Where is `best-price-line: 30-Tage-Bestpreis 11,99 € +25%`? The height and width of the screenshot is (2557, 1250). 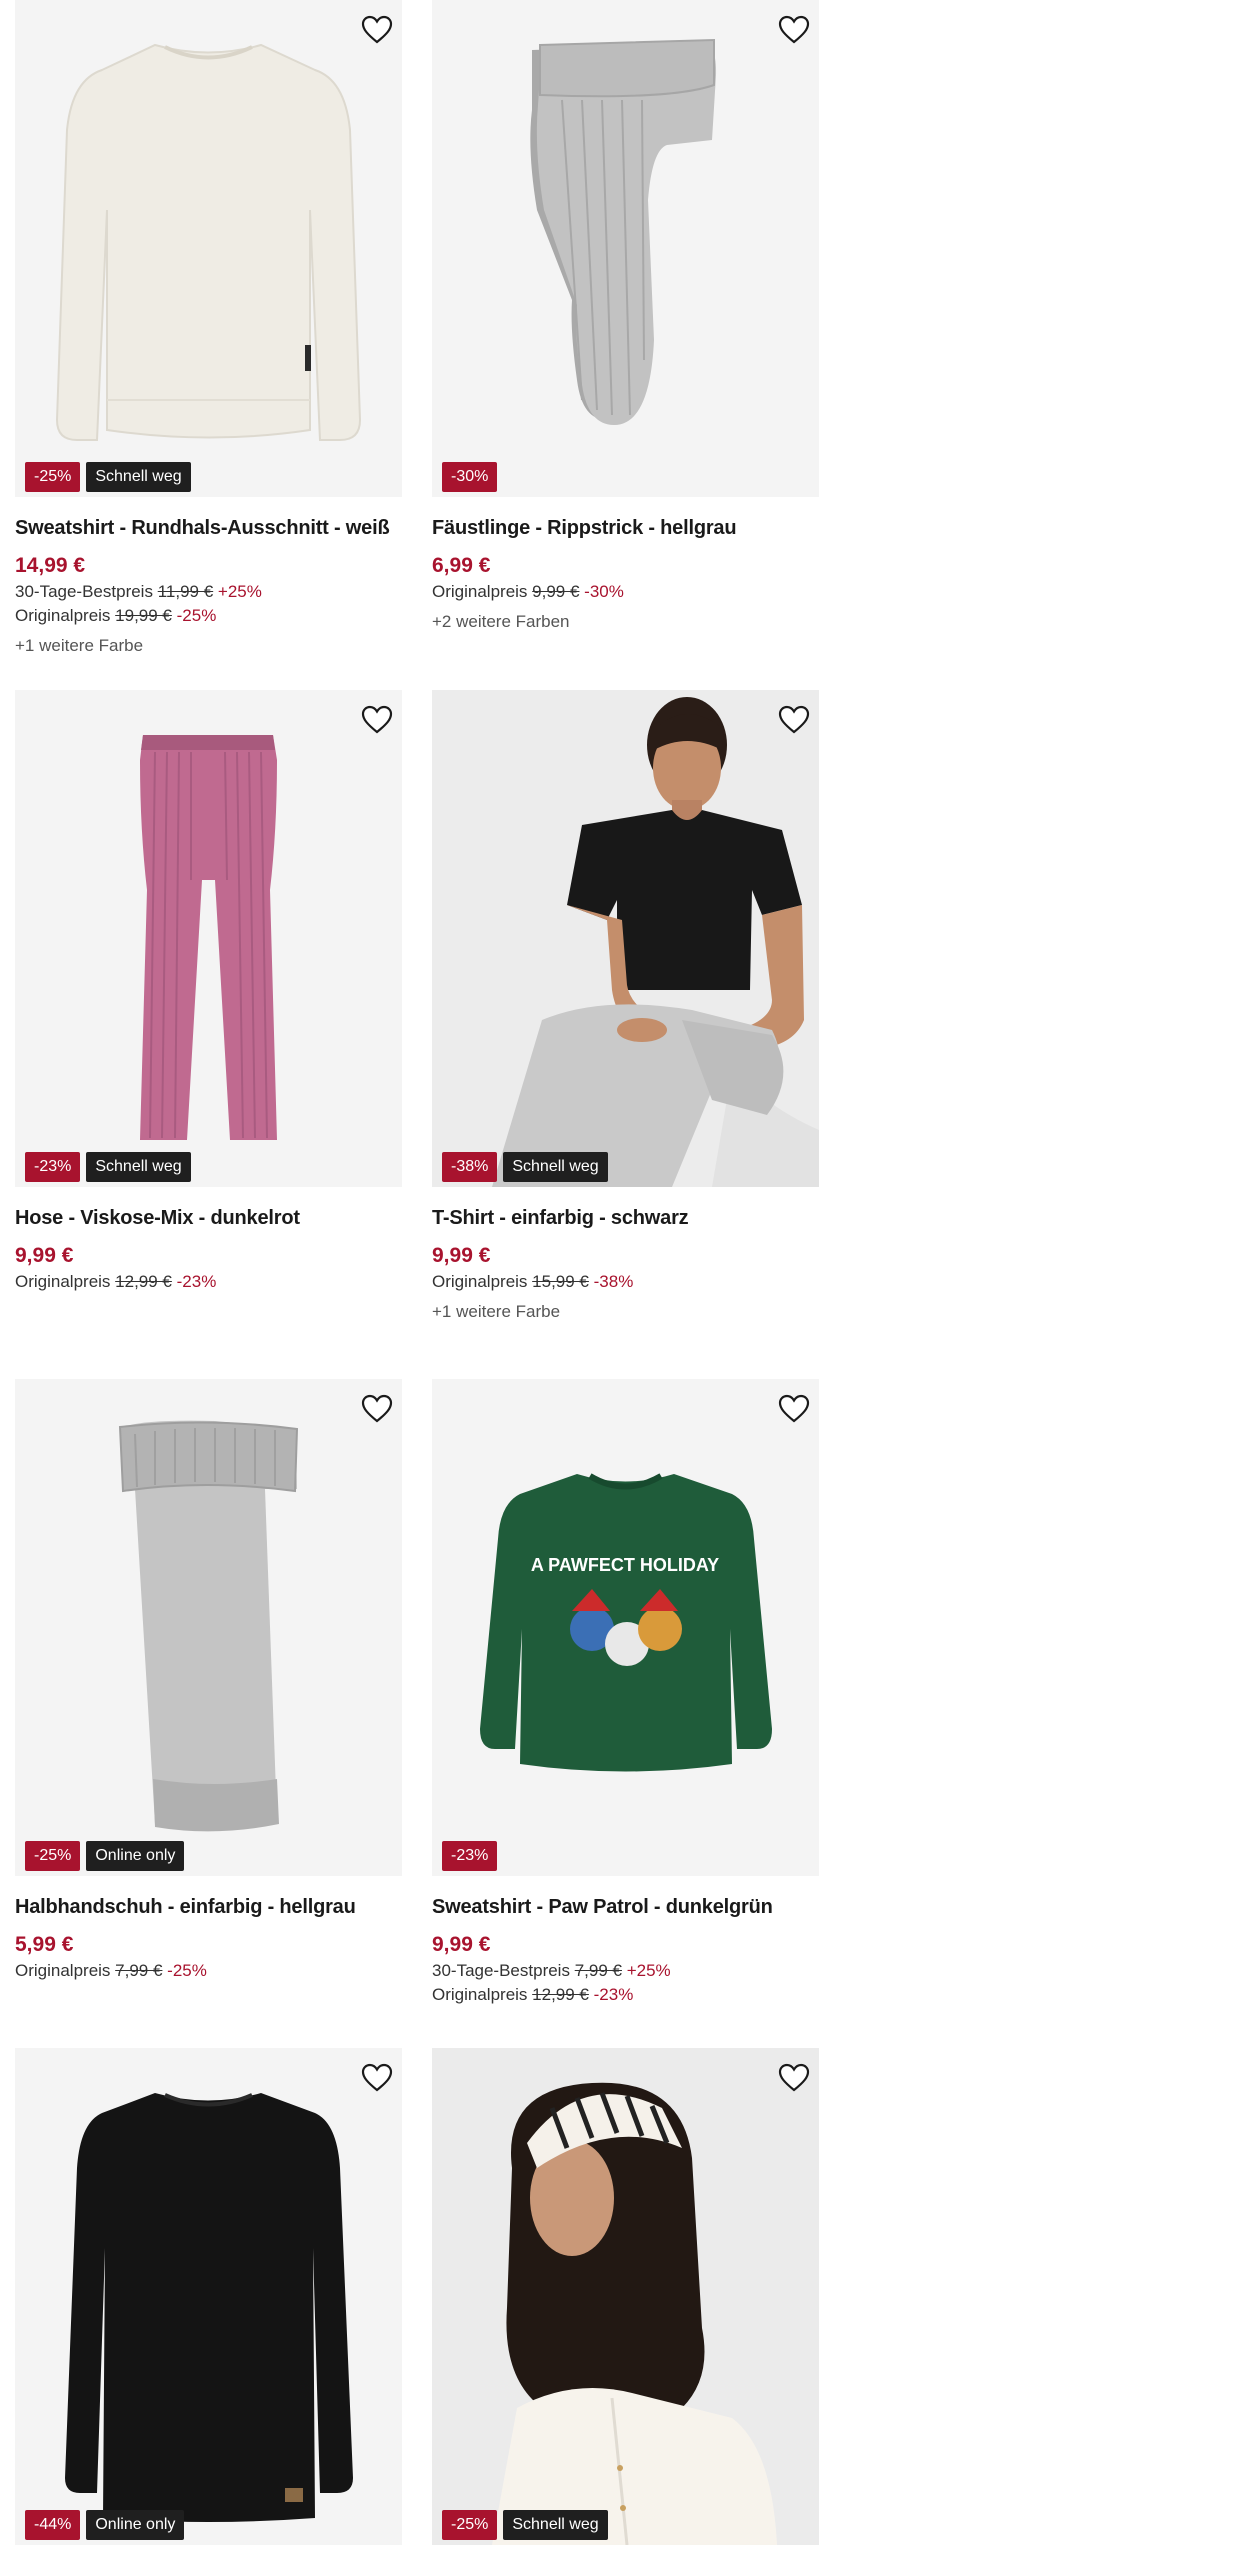 best-price-line: 30-Tage-Bestpreis 11,99 € +25% is located at coordinates (208, 592).